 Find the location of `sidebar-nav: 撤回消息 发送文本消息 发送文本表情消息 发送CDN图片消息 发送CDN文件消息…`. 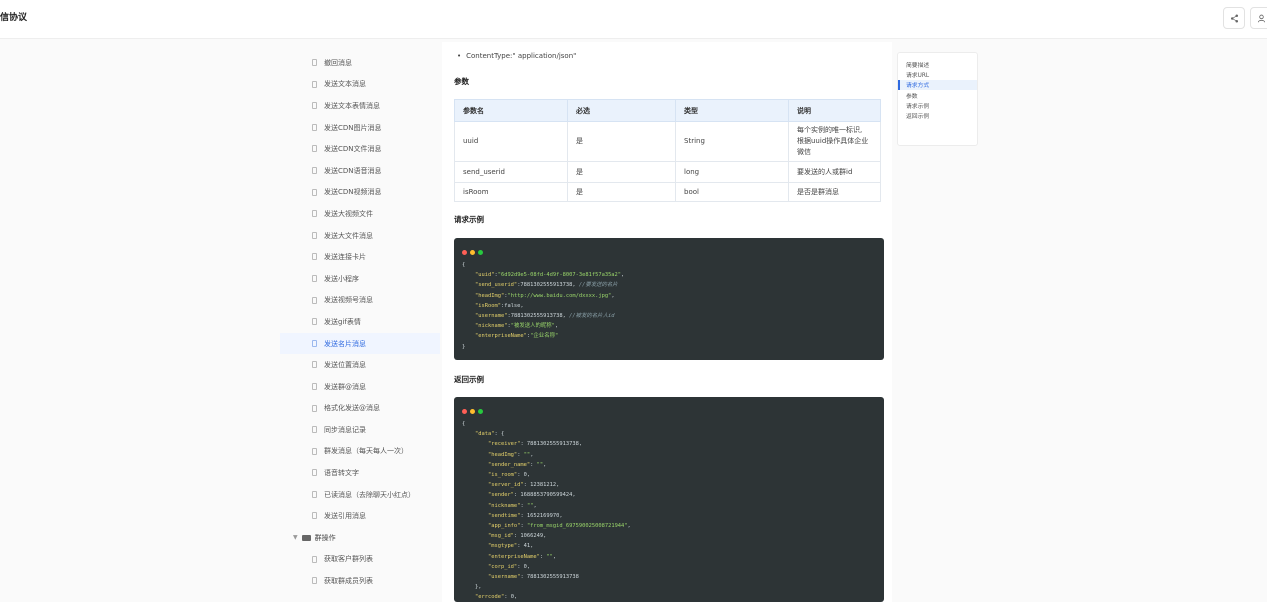

sidebar-nav: 撤回消息 发送文本消息 发送文本表情消息 发送CDN图片消息 发送CDN文件消息… is located at coordinates (360, 322).